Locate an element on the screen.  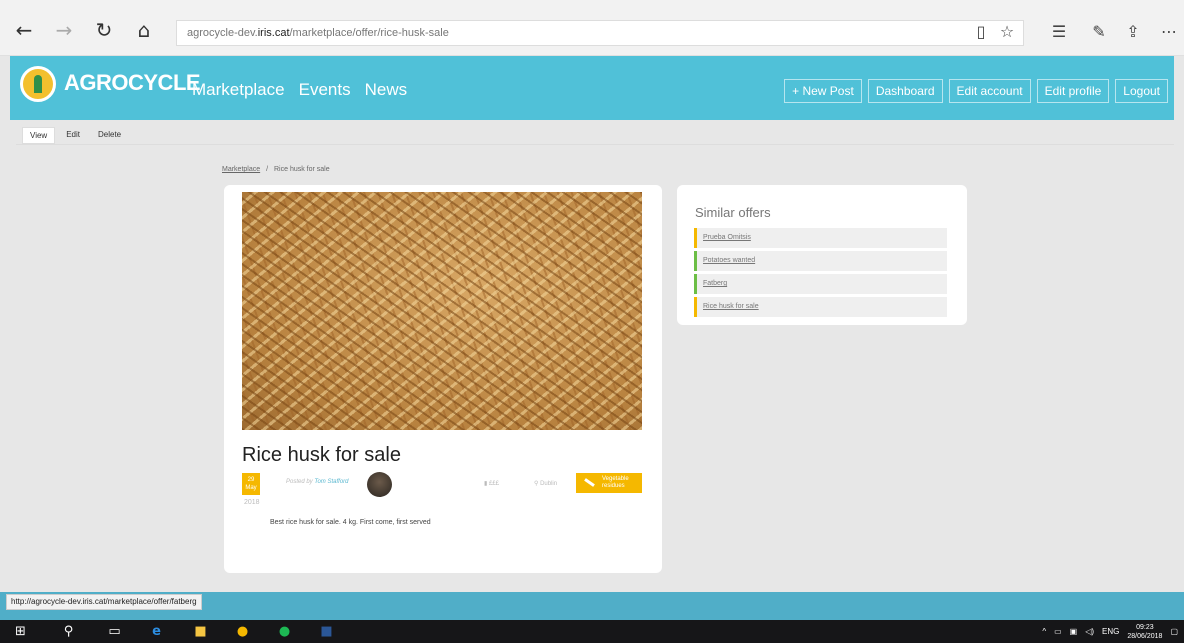
date-month: May is located at coordinates (251, 488).